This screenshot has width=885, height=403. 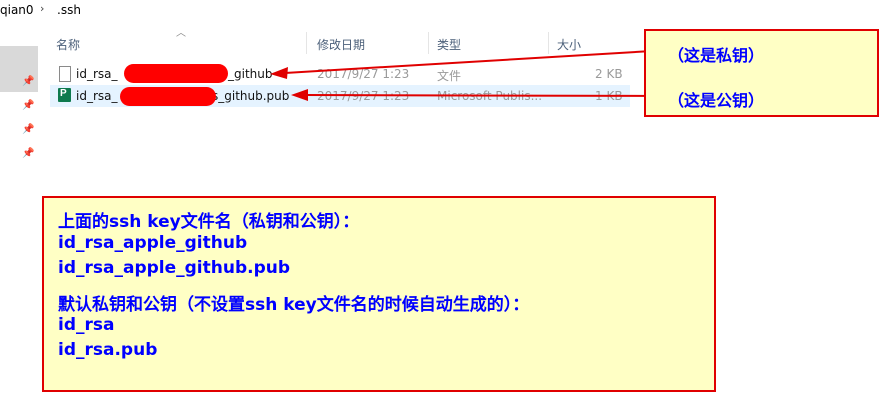 What do you see at coordinates (761, 73) in the screenshot?
I see `key-callout-box: （这是私钥） （这是公钥）` at bounding box center [761, 73].